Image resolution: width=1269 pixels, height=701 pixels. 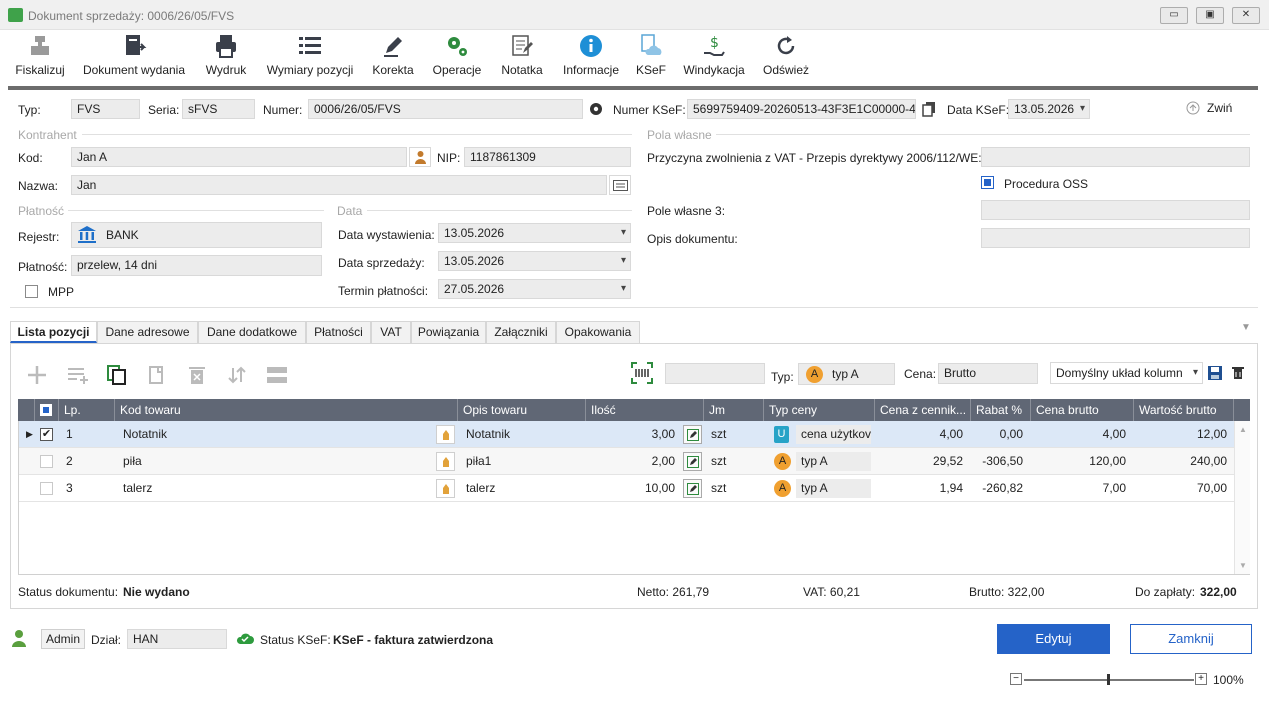 I want to click on seria-field: sFVS, so click(x=218, y=109).